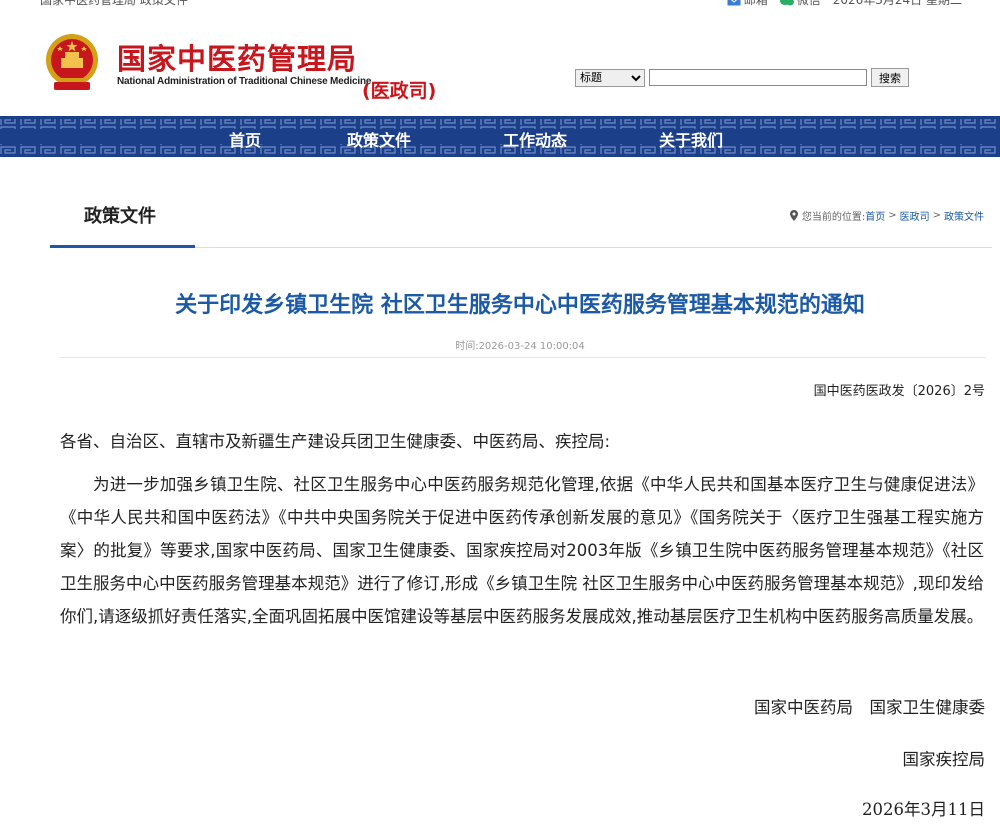  What do you see at coordinates (758, 77) in the screenshot?
I see `search-input` at bounding box center [758, 77].